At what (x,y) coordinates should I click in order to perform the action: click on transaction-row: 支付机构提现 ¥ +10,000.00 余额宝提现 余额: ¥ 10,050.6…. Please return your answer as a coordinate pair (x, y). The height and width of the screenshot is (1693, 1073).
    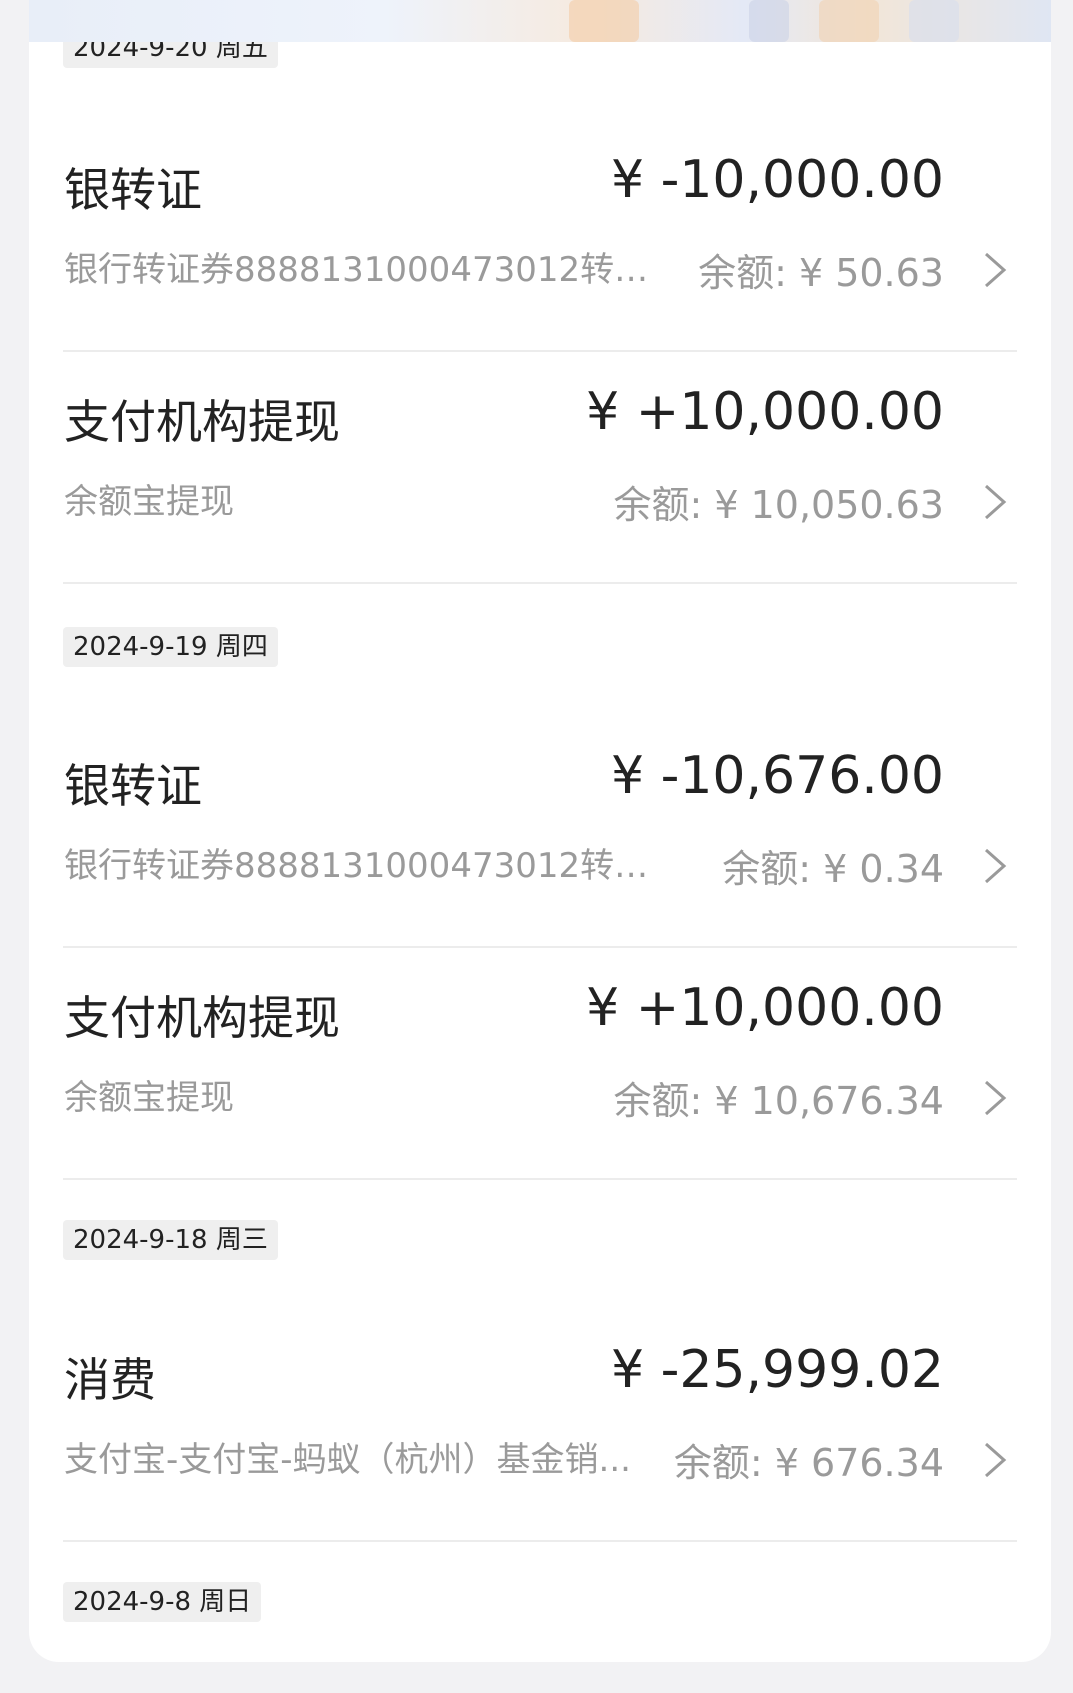
    Looking at the image, I should click on (540, 469).